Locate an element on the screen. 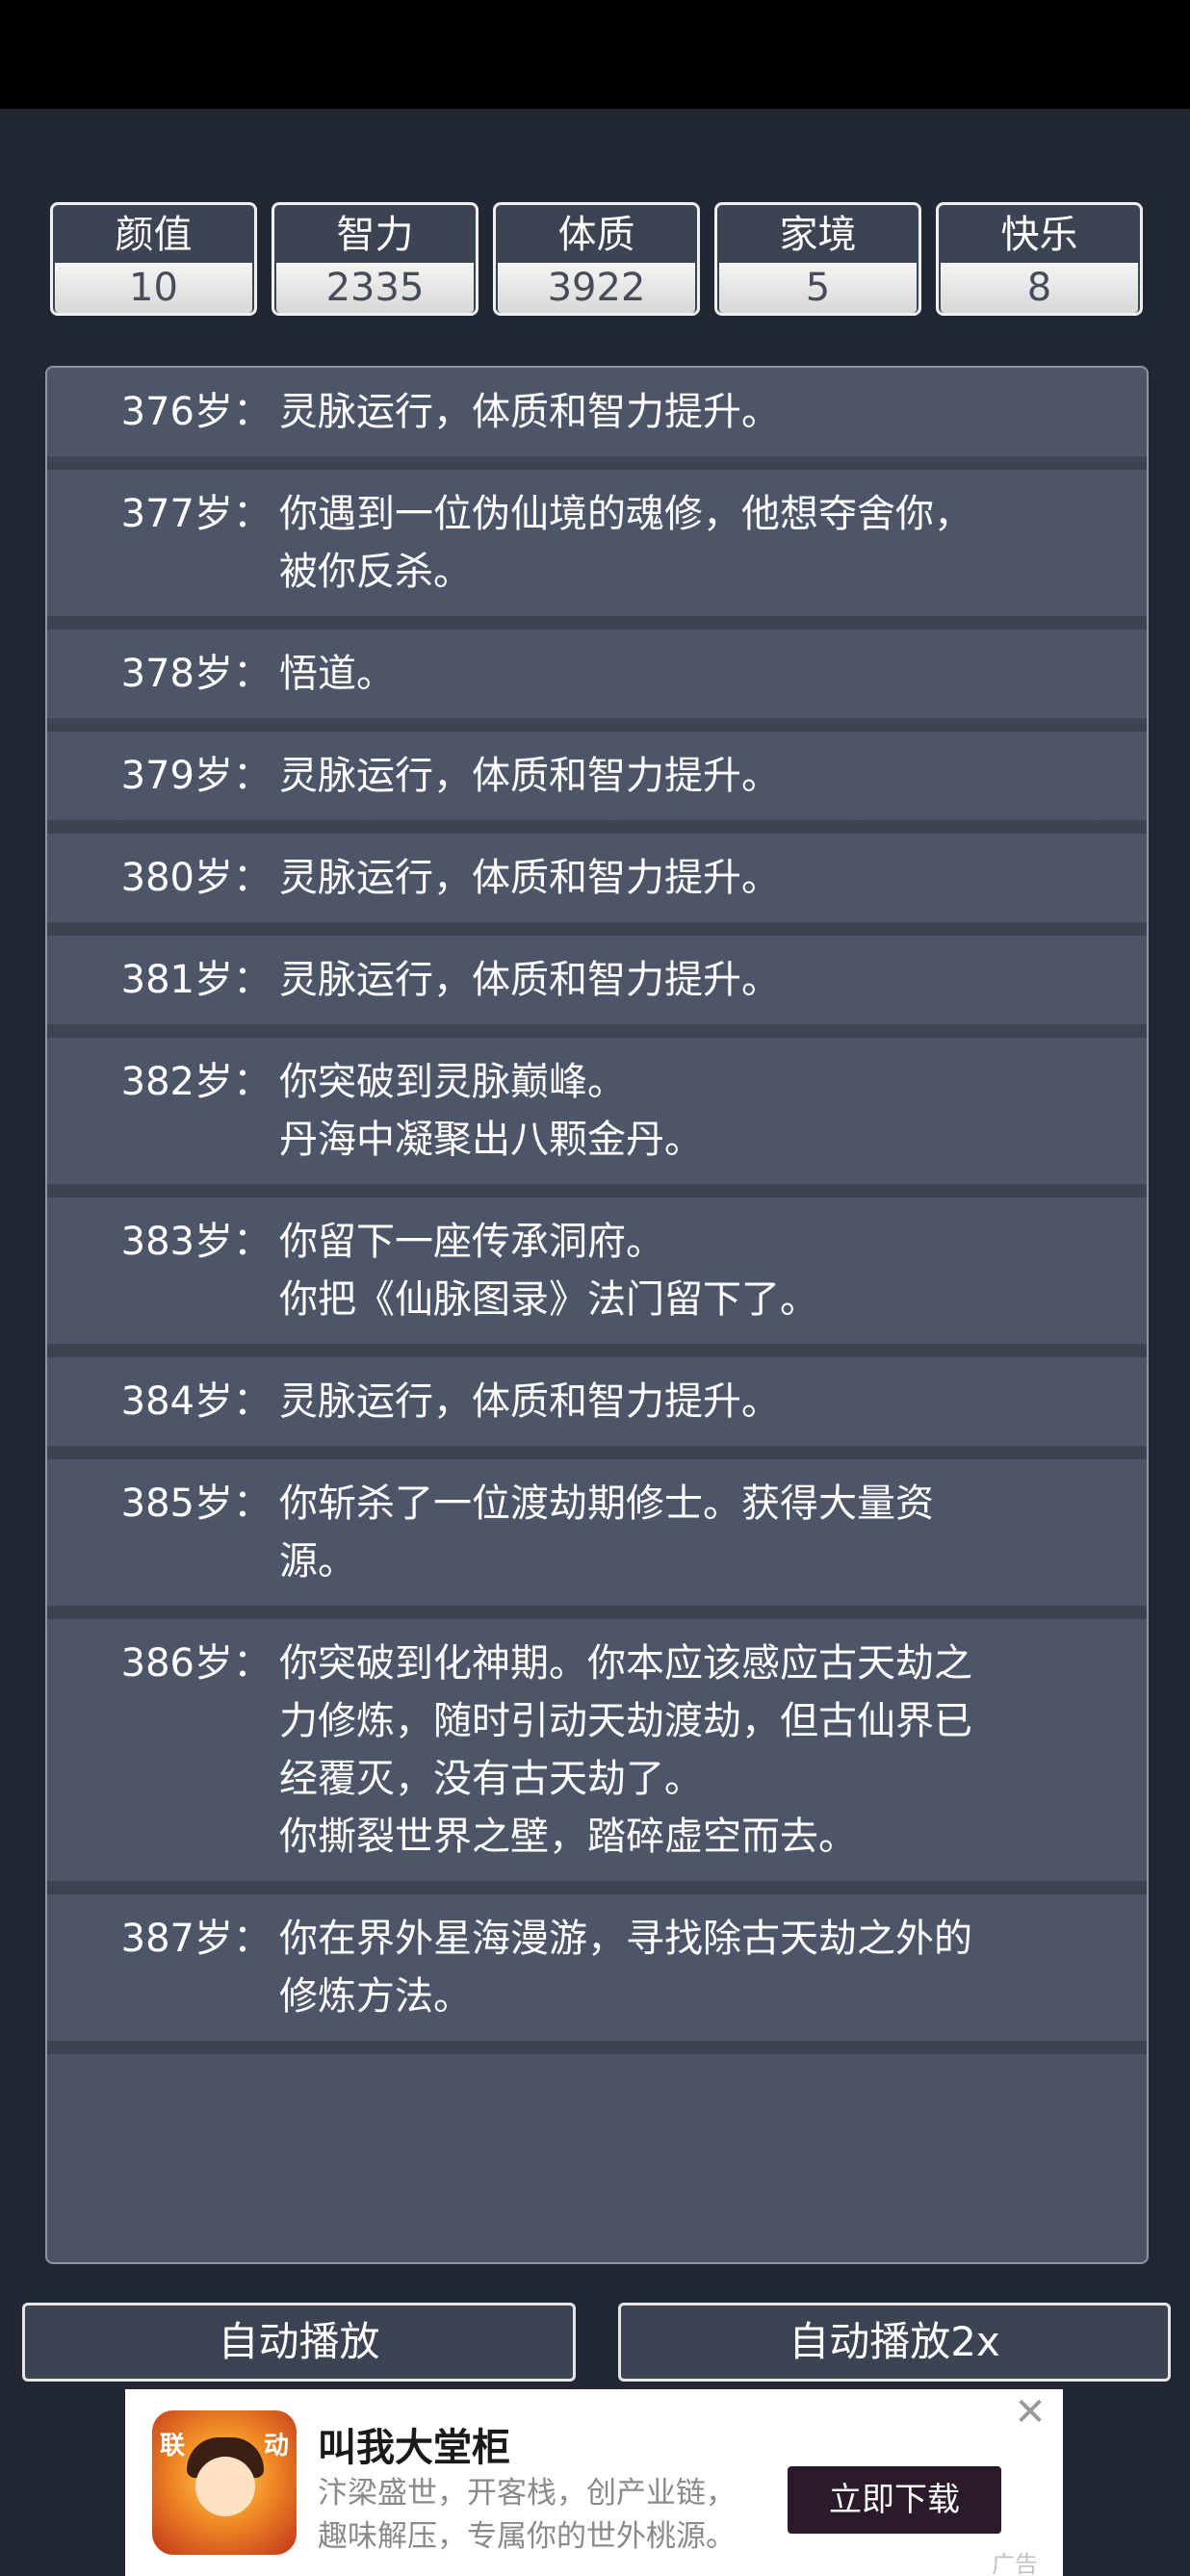 The height and width of the screenshot is (2576, 1190). event-age: 379岁： is located at coordinates (196, 776).